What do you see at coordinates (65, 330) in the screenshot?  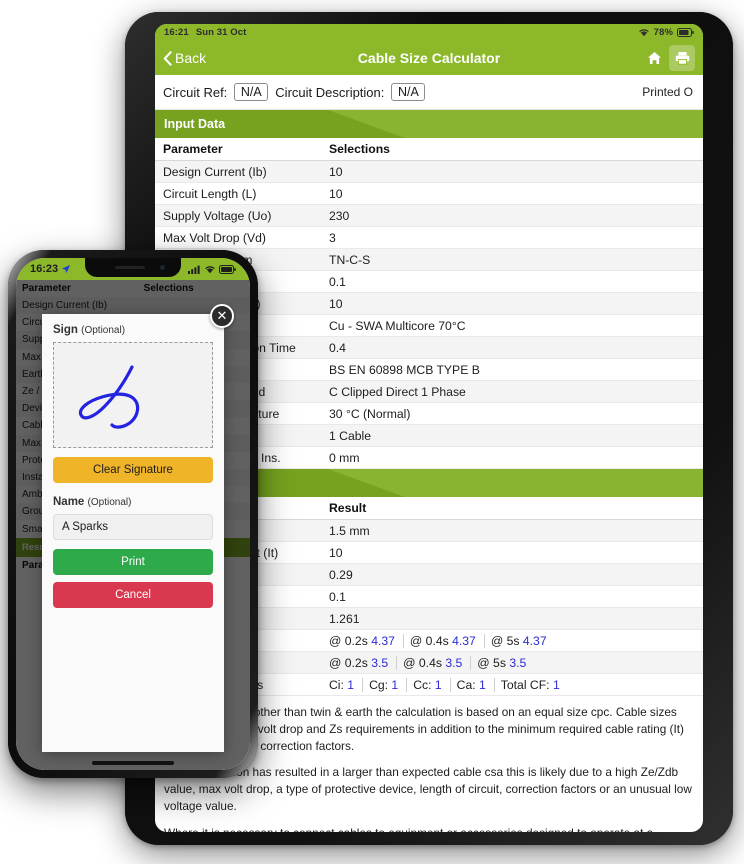 I see `sign-label-text: Sign` at bounding box center [65, 330].